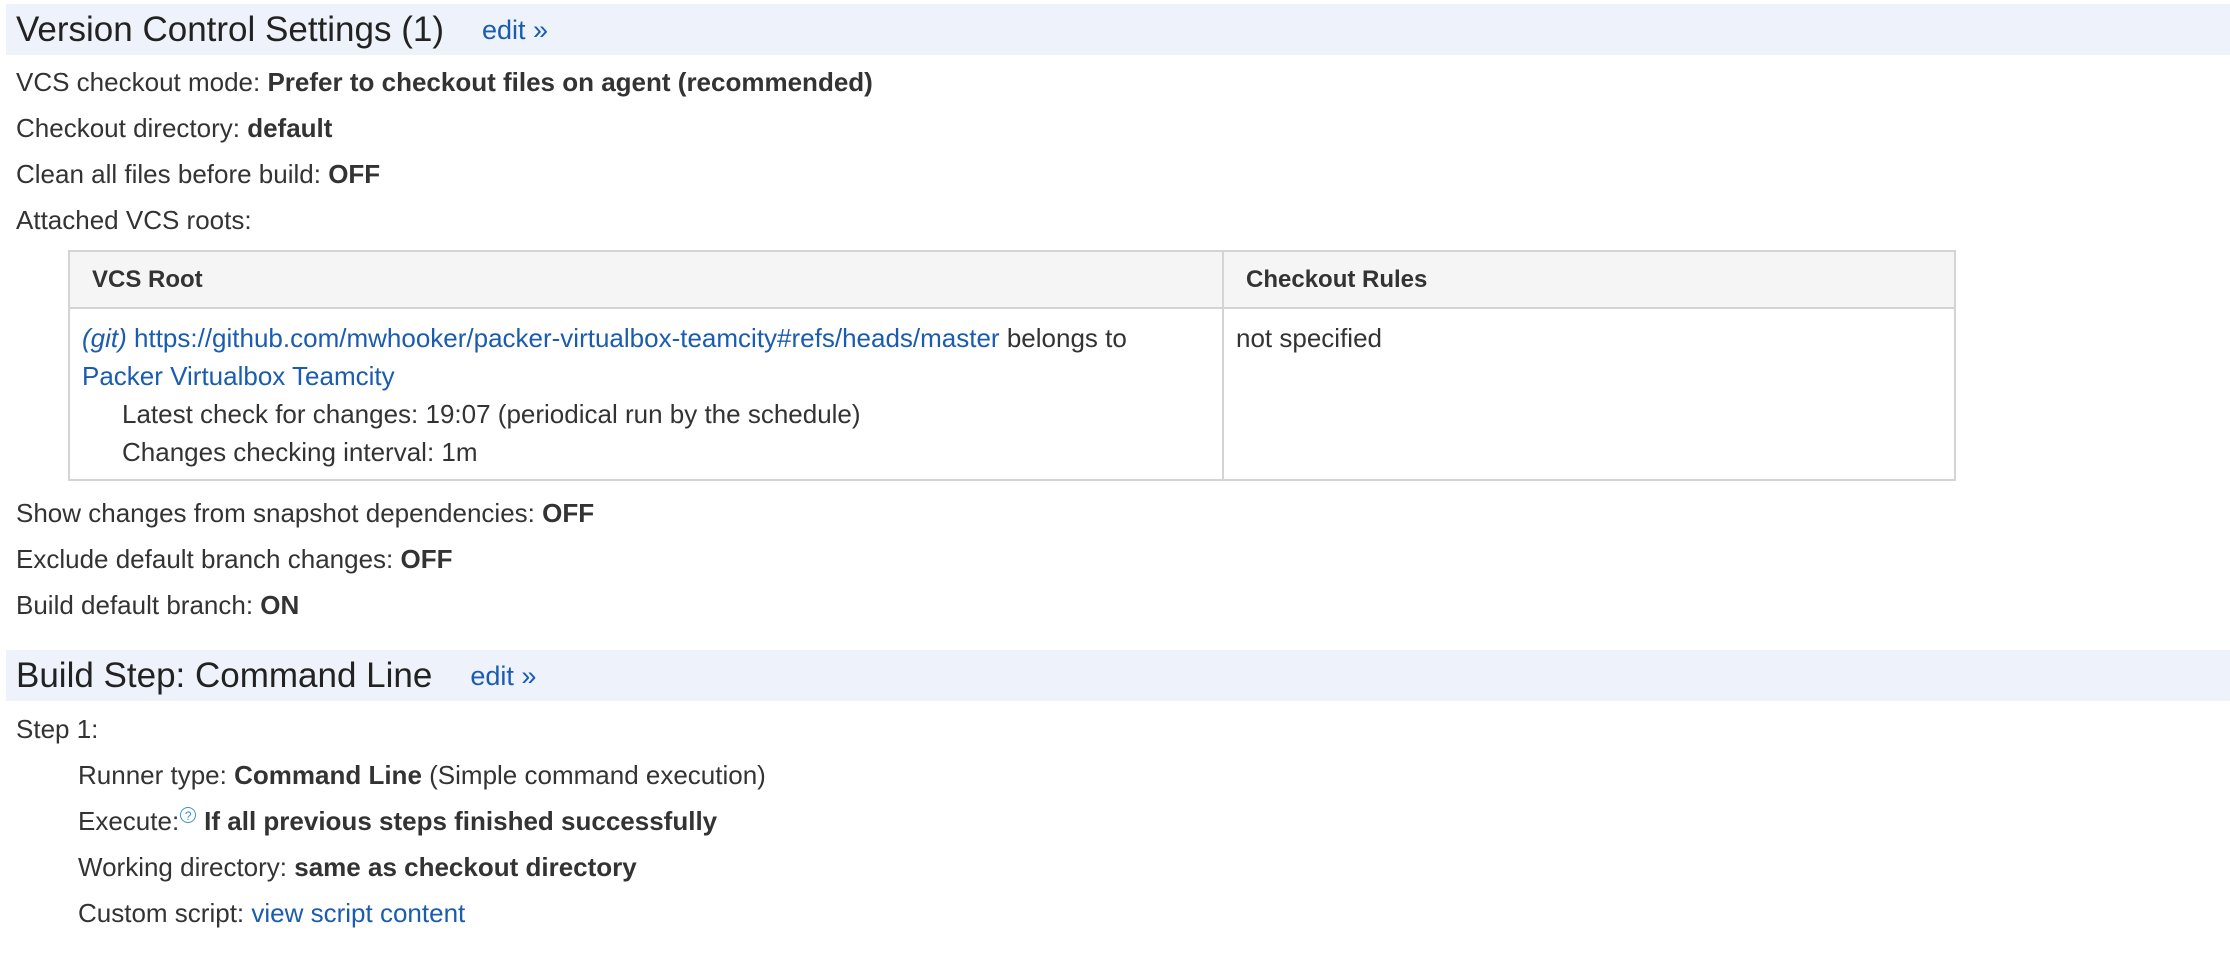 Image resolution: width=2230 pixels, height=954 pixels. What do you see at coordinates (568, 513) in the screenshot?
I see `snapshot-deps-value: OFF` at bounding box center [568, 513].